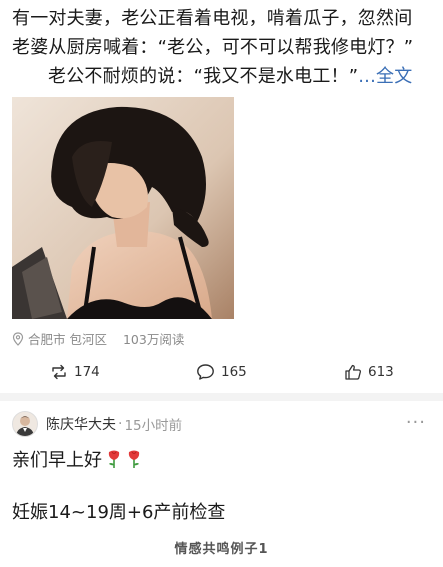 Image resolution: width=443 pixels, height=567 pixels. What do you see at coordinates (212, 18) in the screenshot?
I see `post-line-1: 有一对夫妻，老公正看着电视，啃着瓜子，忽然间` at bounding box center [212, 18].